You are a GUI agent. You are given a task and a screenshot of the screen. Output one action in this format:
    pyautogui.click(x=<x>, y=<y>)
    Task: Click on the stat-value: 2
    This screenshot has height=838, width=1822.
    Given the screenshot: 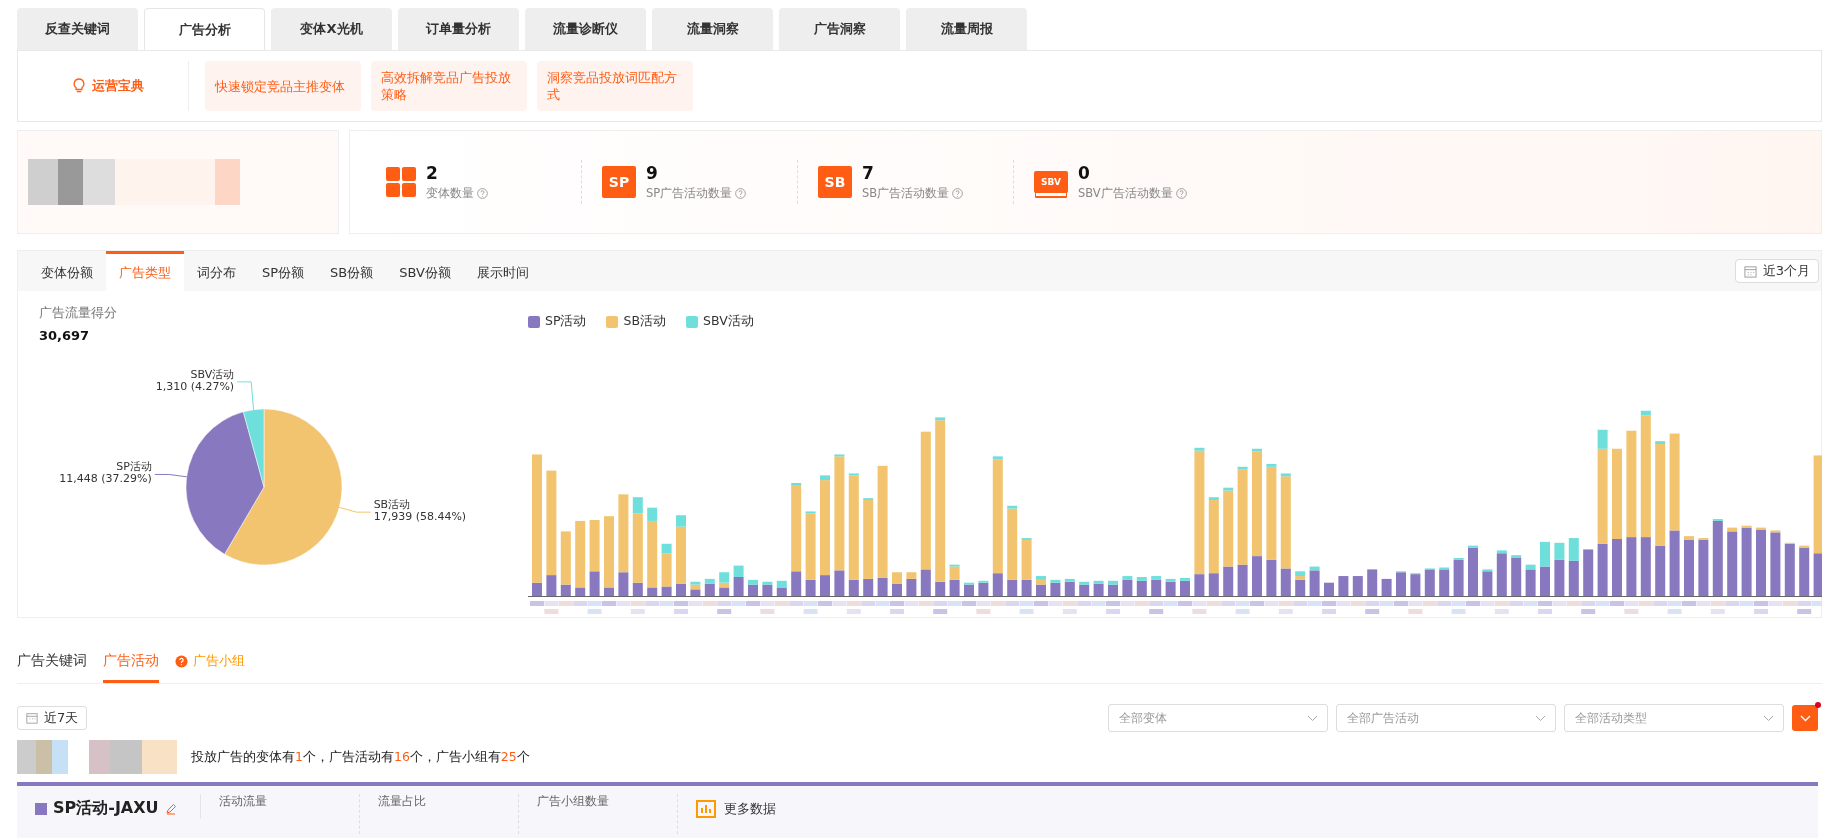 What is the action you would take?
    pyautogui.click(x=432, y=173)
    